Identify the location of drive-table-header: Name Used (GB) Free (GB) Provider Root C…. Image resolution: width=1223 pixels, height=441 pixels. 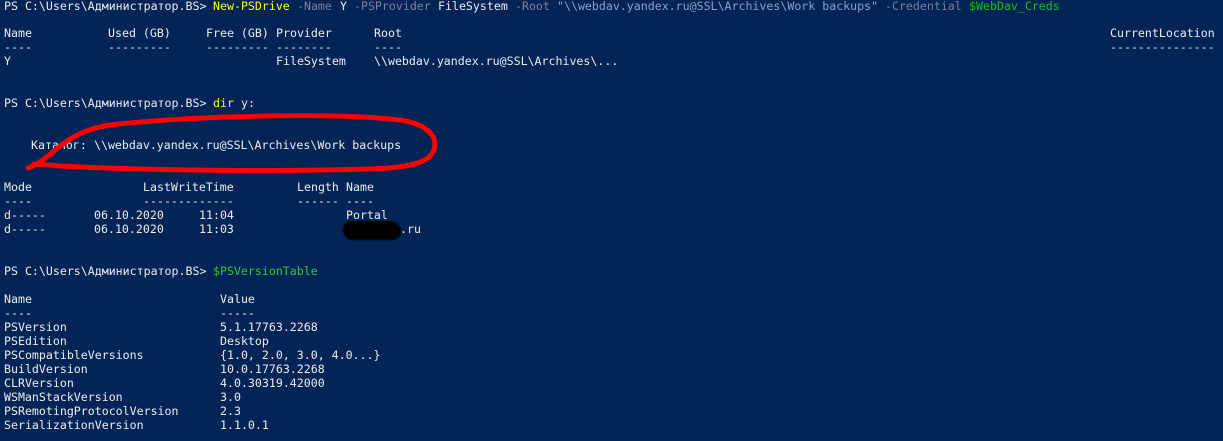
(609, 33).